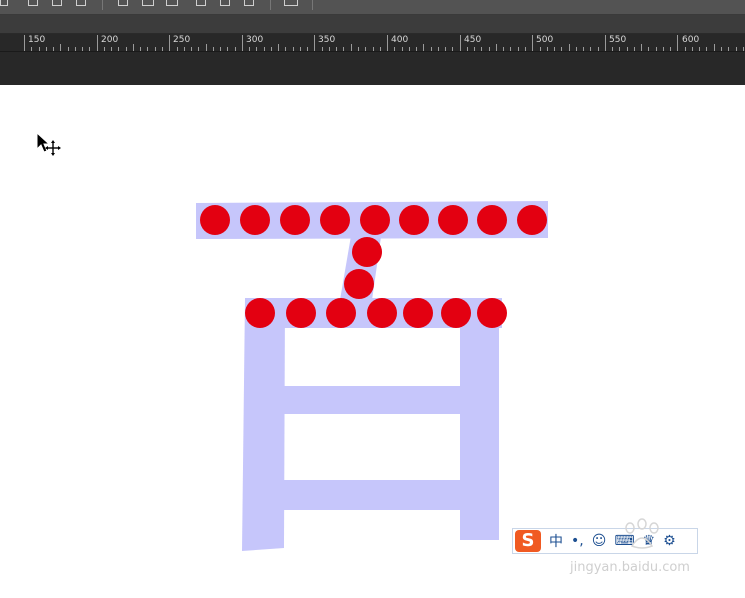 Image resolution: width=745 pixels, height=598 pixels. I want to click on move-cursor-icon, so click(48, 144).